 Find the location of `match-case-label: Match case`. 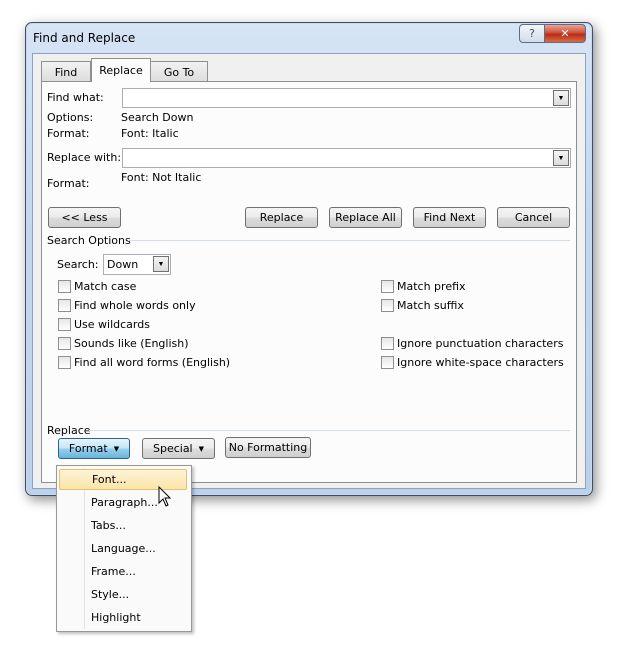

match-case-label: Match case is located at coordinates (105, 286).